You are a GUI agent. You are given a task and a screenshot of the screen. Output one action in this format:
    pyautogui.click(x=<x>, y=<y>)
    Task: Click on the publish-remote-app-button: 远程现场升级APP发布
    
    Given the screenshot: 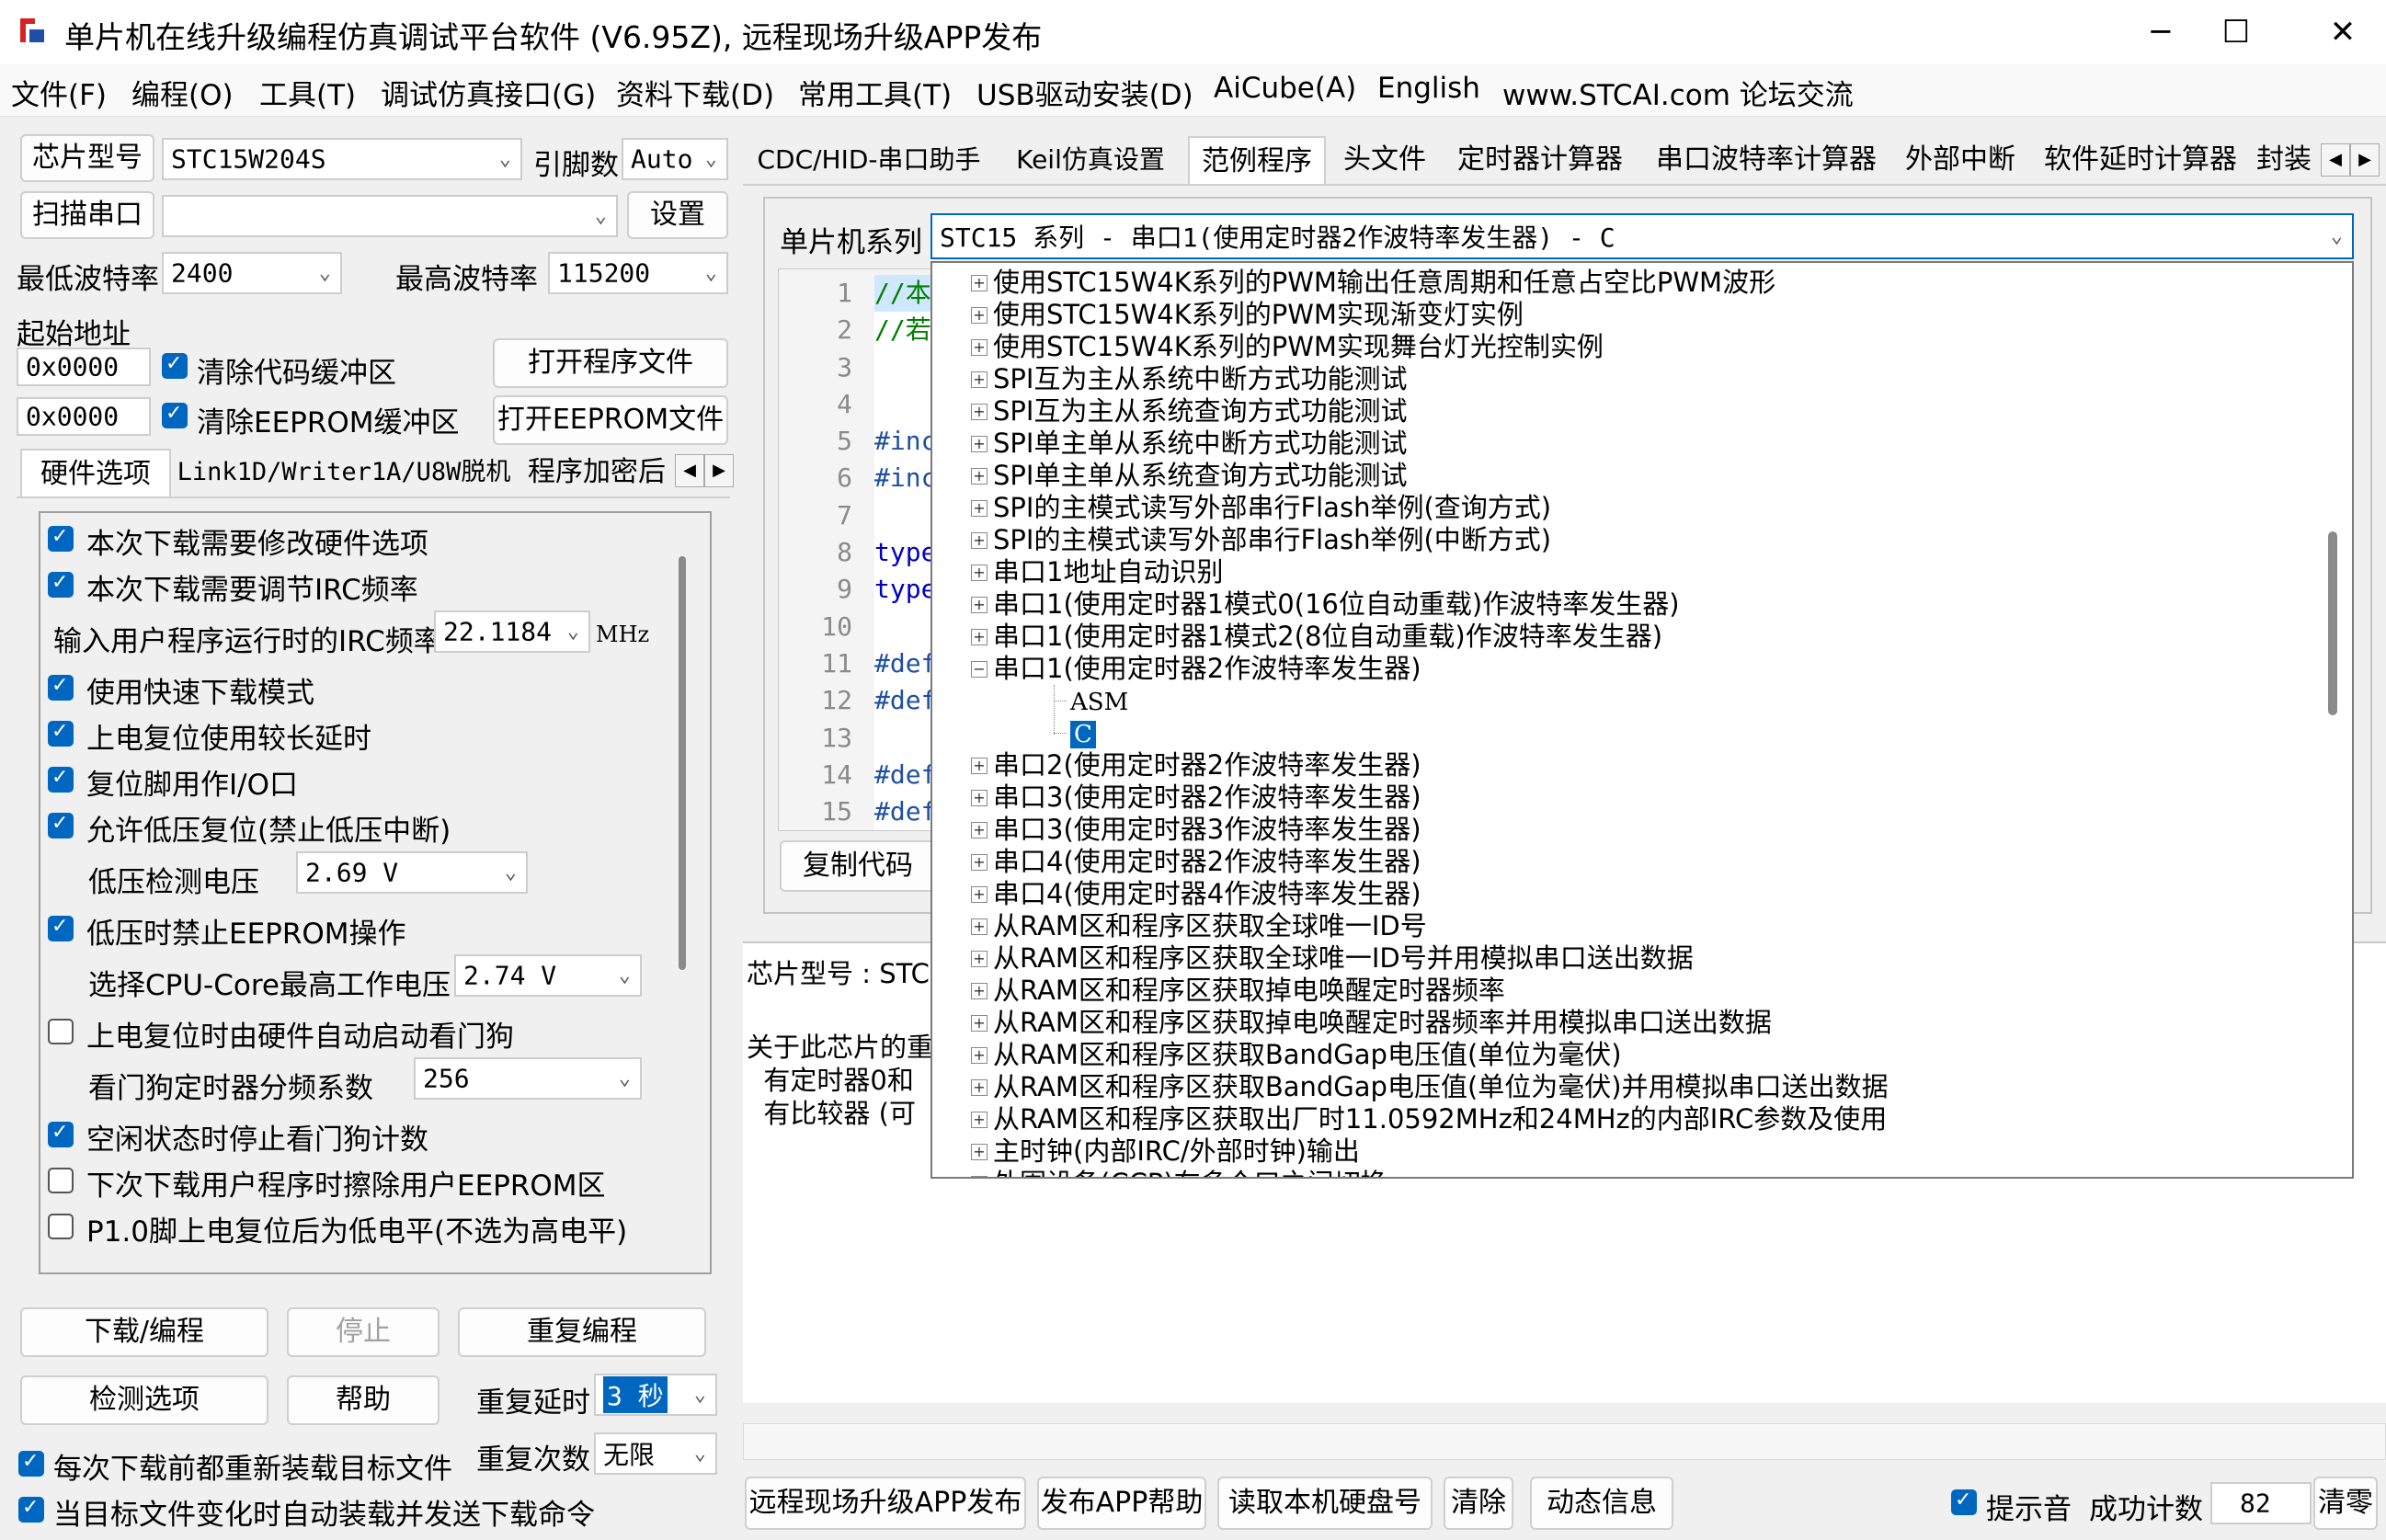 What is the action you would take?
    pyautogui.click(x=886, y=1503)
    